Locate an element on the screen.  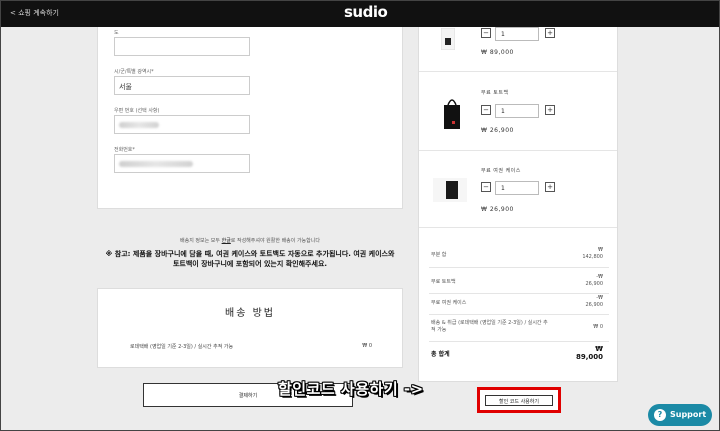
phone-field is located at coordinates (182, 163).